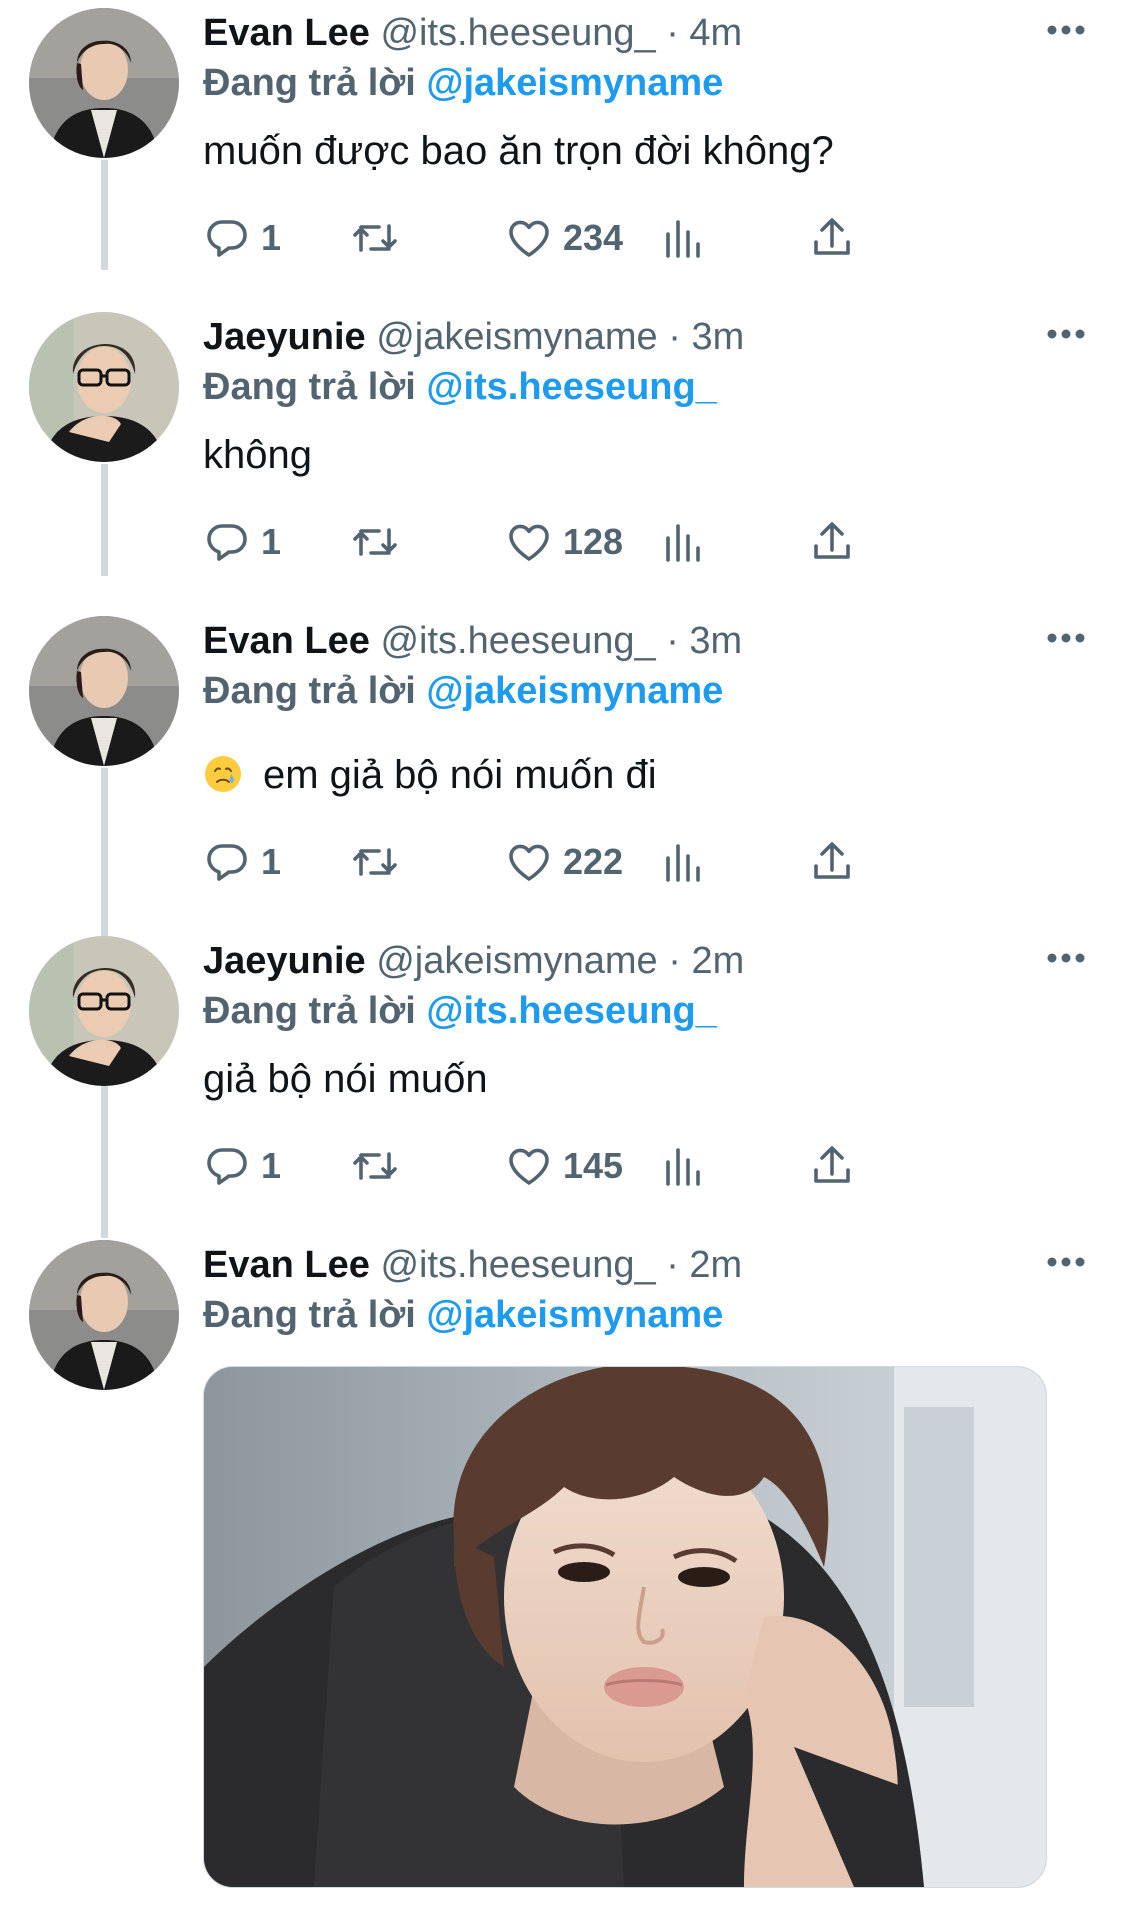  I want to click on like-button: 234, so click(564, 238).